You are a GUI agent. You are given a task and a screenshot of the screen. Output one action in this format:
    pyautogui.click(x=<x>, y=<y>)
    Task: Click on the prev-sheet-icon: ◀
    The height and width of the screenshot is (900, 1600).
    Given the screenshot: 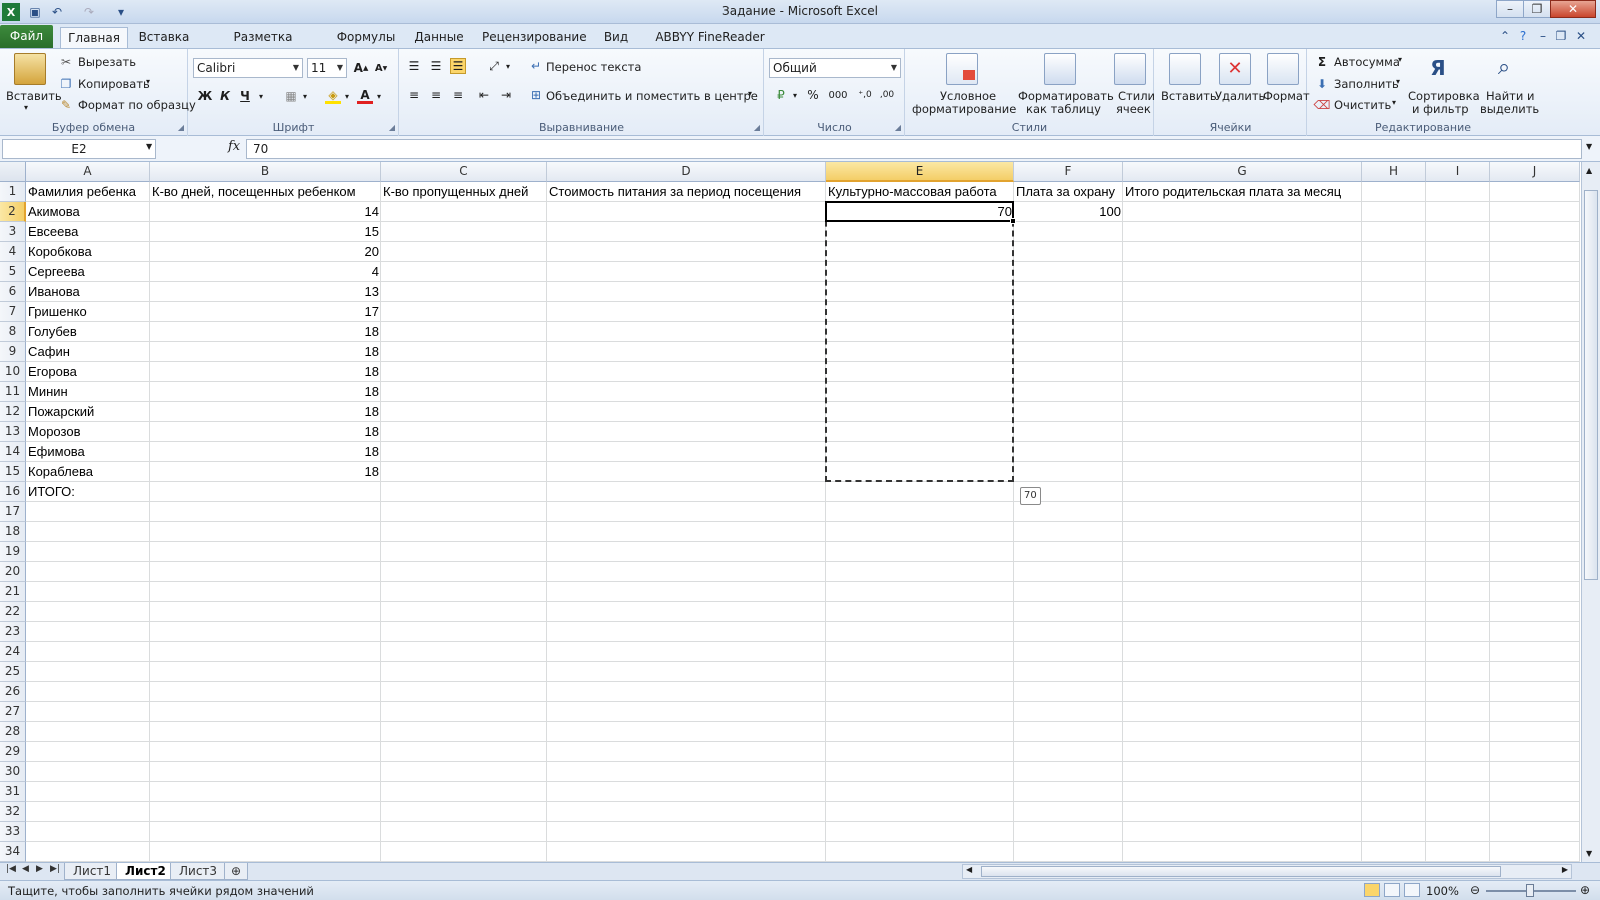 What is the action you would take?
    pyautogui.click(x=25, y=869)
    